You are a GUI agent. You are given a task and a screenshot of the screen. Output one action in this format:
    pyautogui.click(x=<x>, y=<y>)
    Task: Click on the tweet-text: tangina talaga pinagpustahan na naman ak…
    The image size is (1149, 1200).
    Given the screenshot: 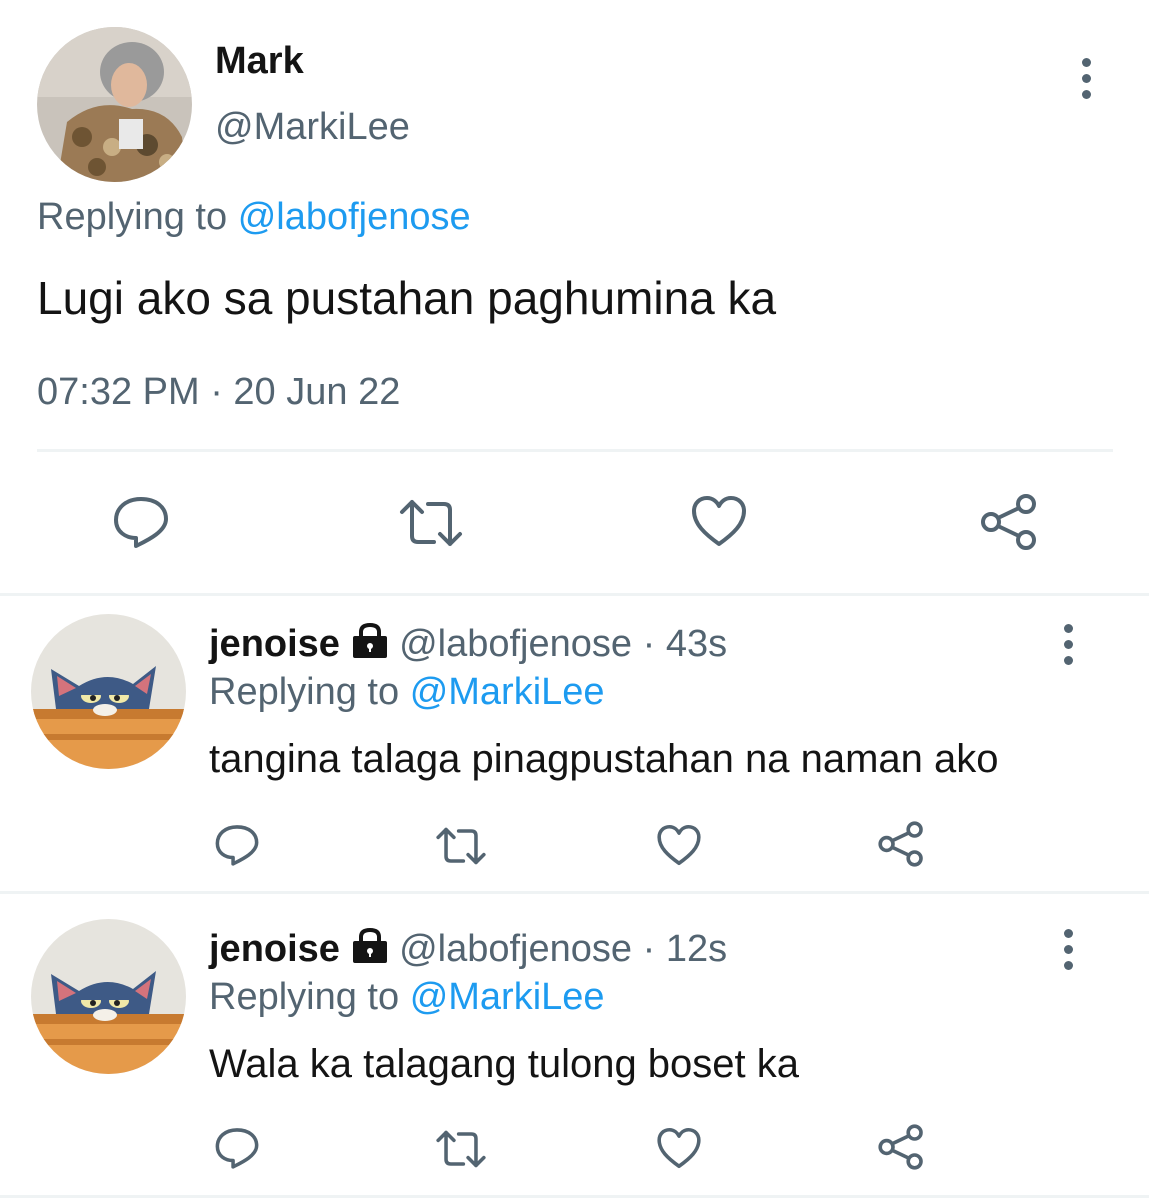 What is the action you would take?
    pyautogui.click(x=604, y=759)
    